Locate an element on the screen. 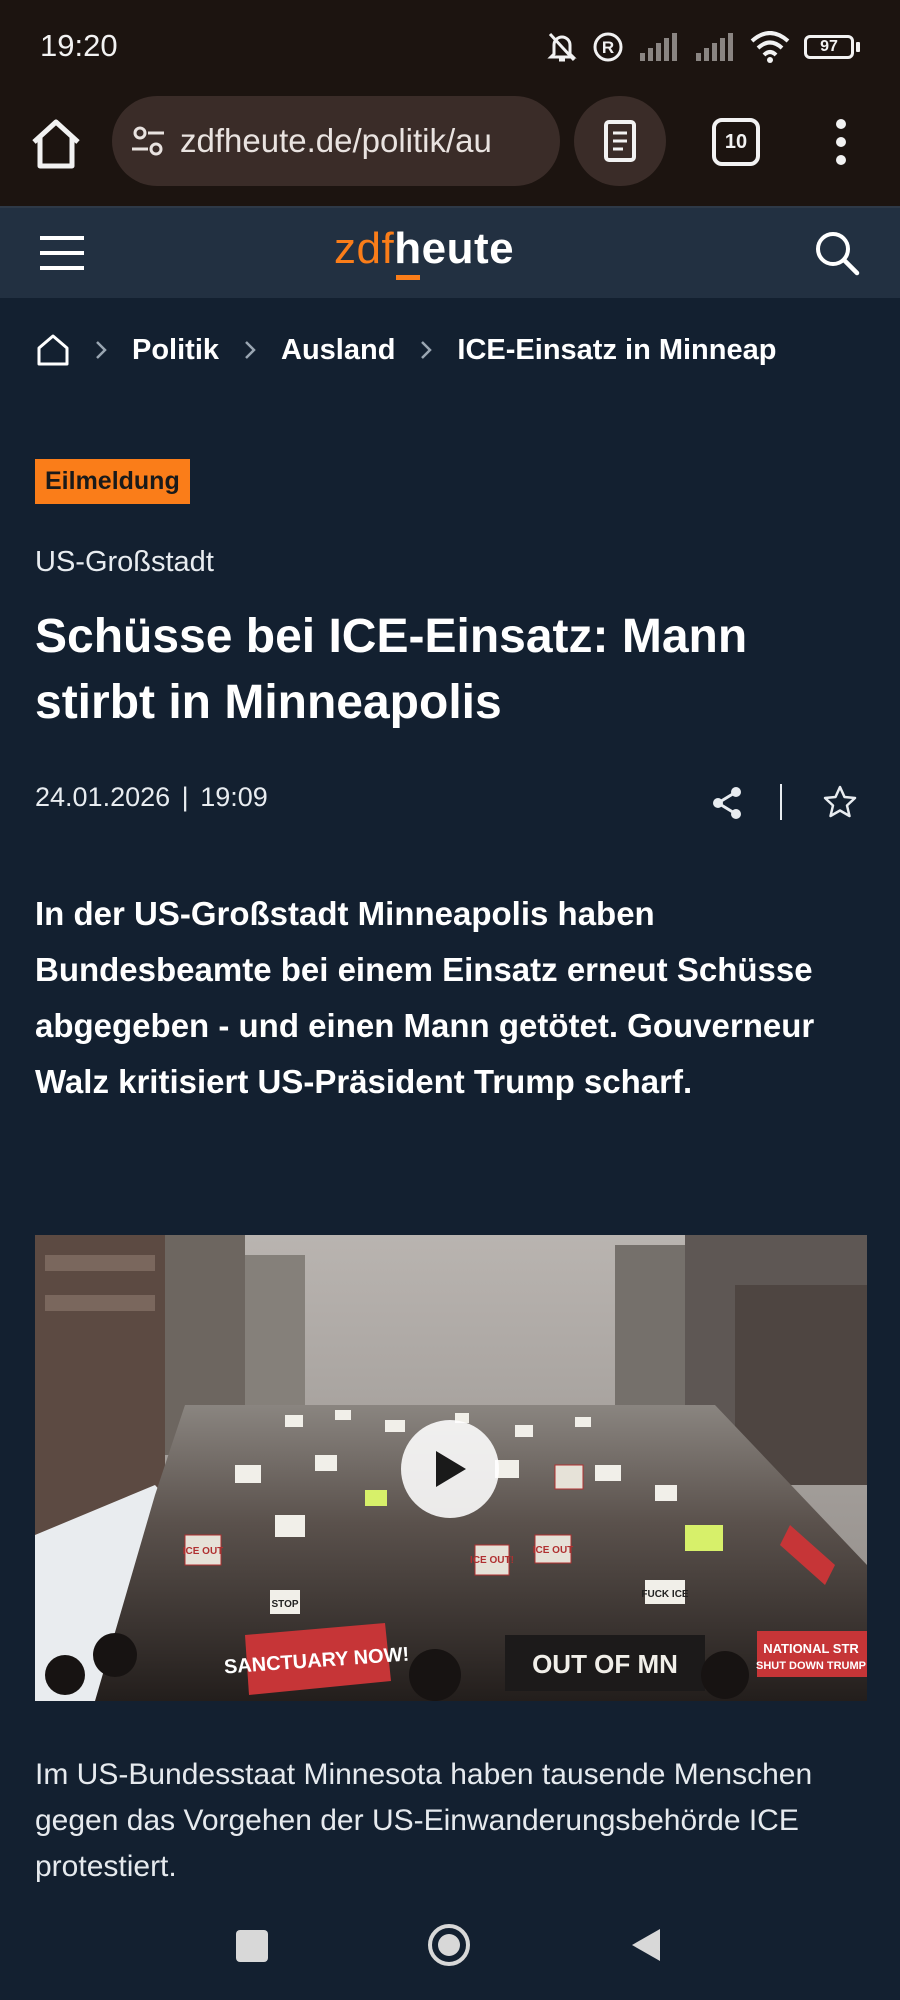 This screenshot has width=900, height=2000. system-navigation-bar is located at coordinates (450, 1950).